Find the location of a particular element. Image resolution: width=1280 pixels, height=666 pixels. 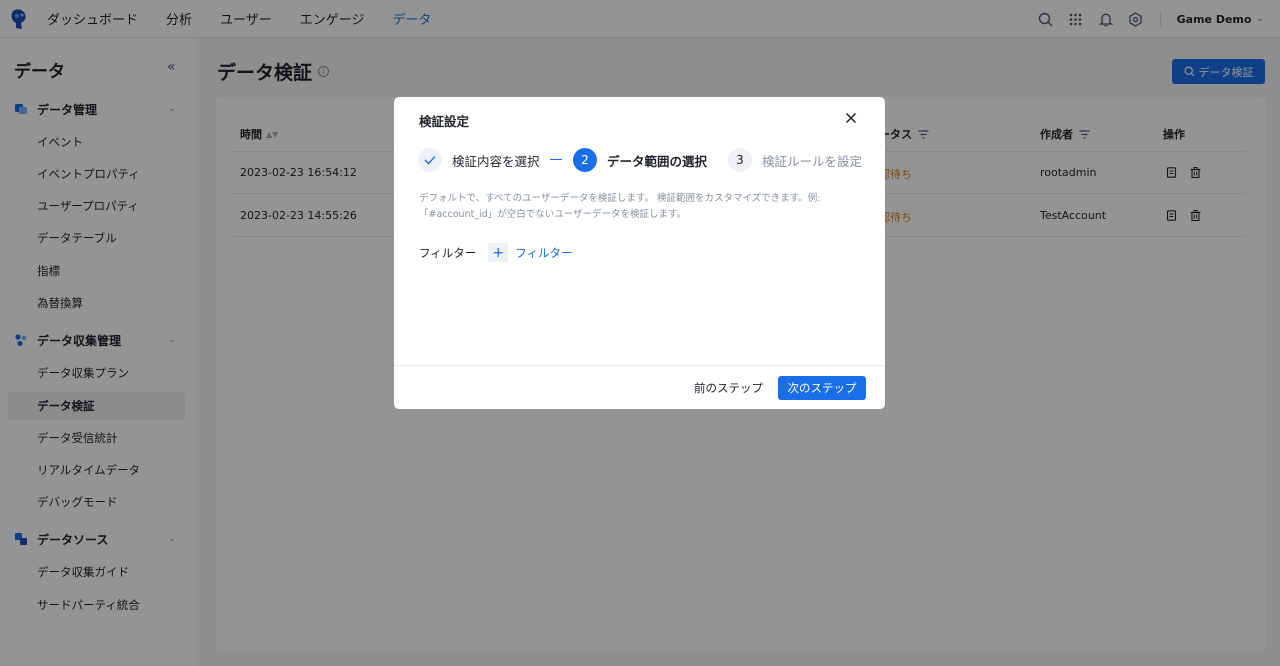

step-number: 2 is located at coordinates (585, 160).